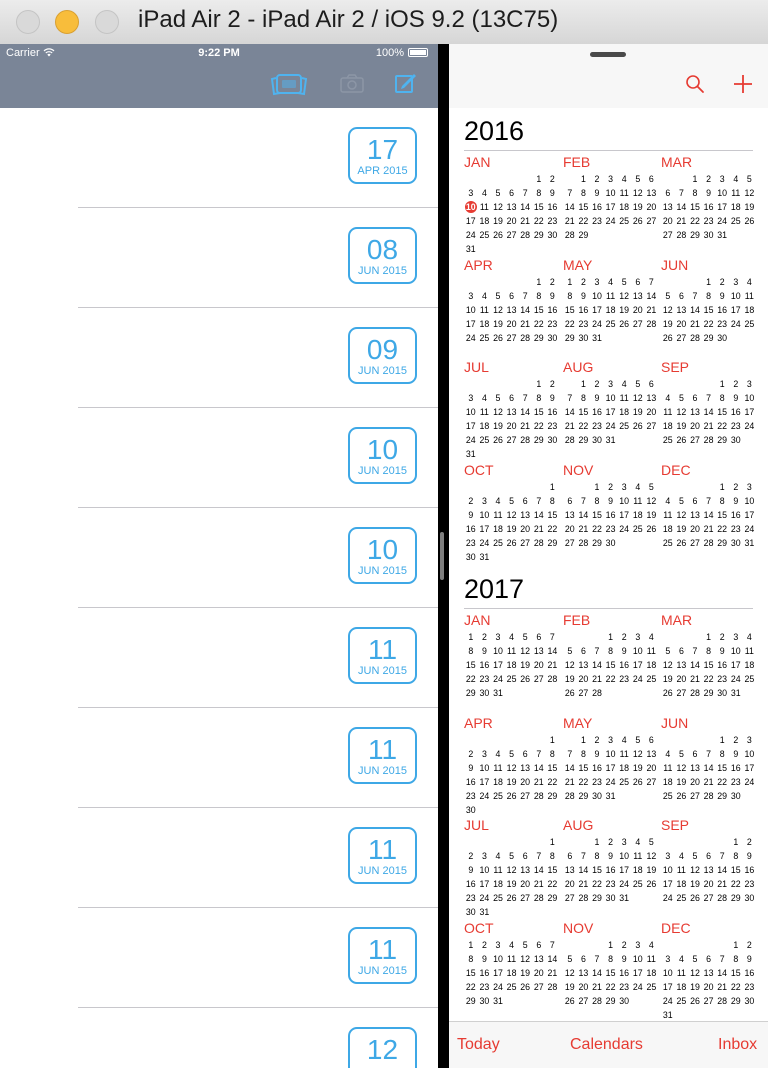 The image size is (768, 1068). What do you see at coordinates (722, 193) in the screenshot?
I see `calendar-day: 10` at bounding box center [722, 193].